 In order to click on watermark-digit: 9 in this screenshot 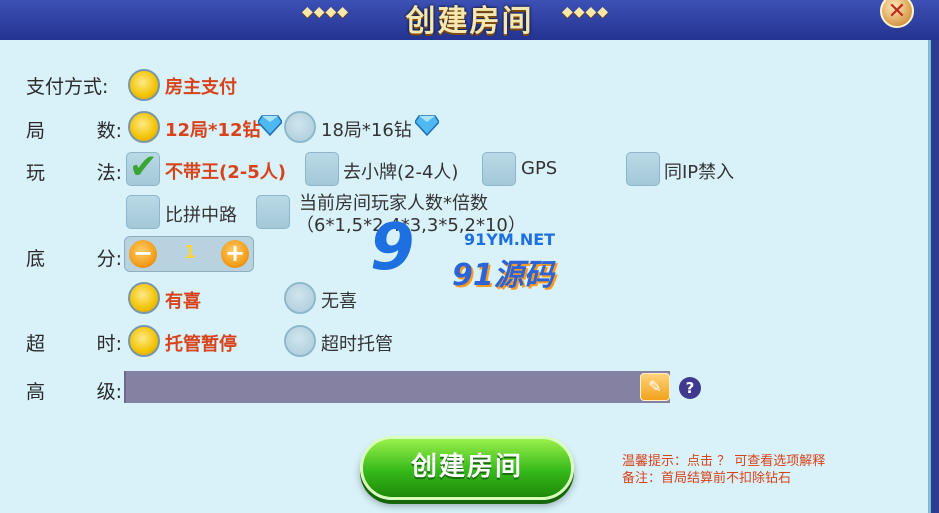, I will do `click(392, 248)`.